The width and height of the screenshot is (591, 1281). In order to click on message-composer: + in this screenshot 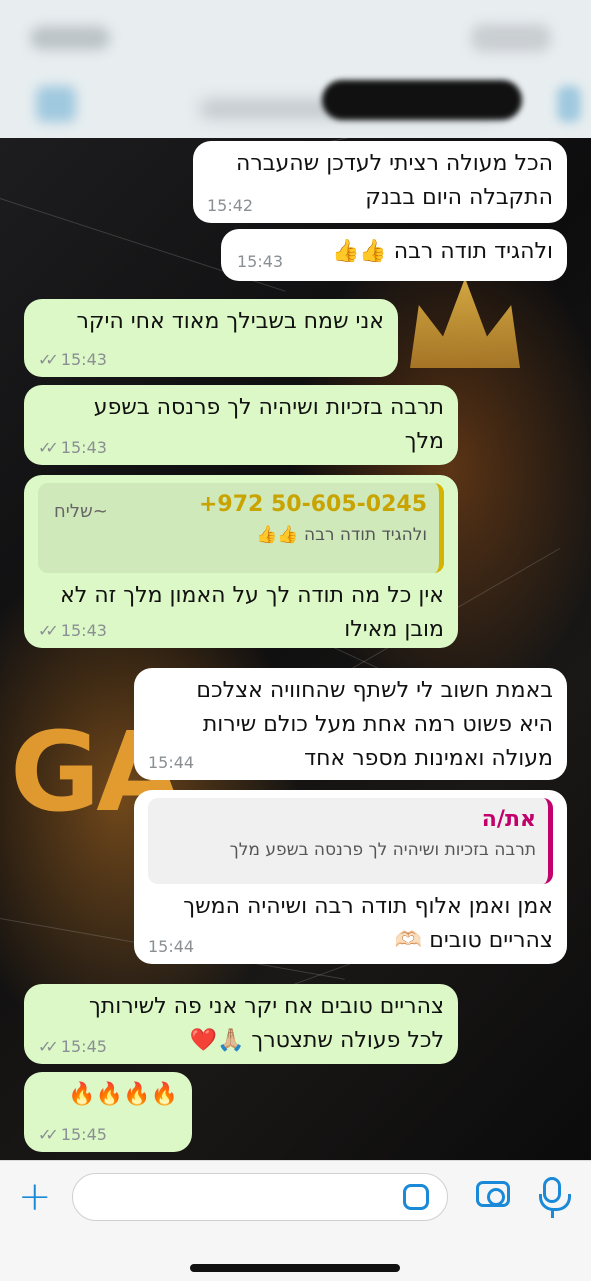, I will do `click(295, 1220)`.